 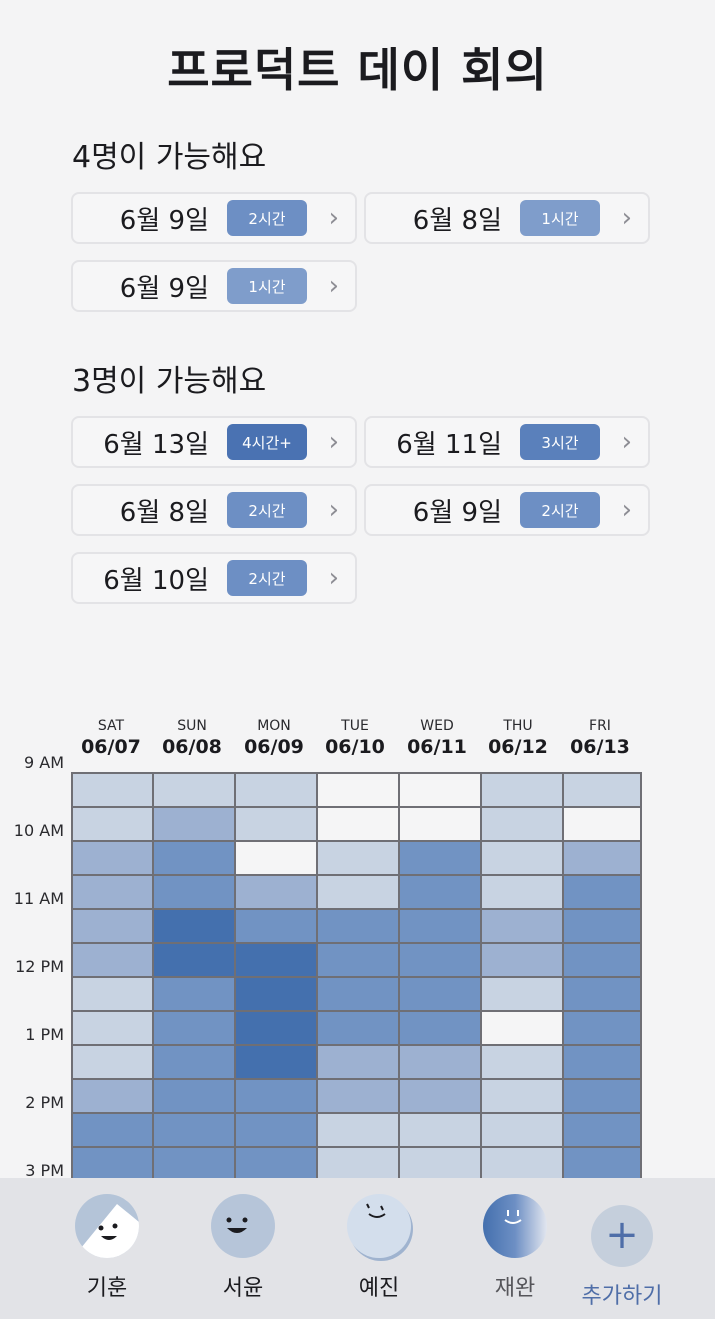 I want to click on participant-yejin: 예진, so click(x=379, y=1248).